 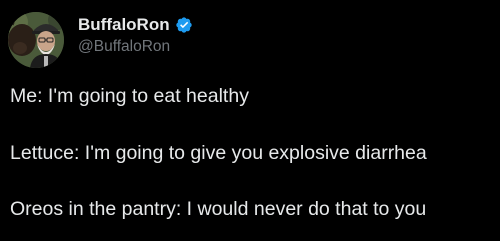 I want to click on author-name-row: BuffaloRon, so click(x=135, y=25).